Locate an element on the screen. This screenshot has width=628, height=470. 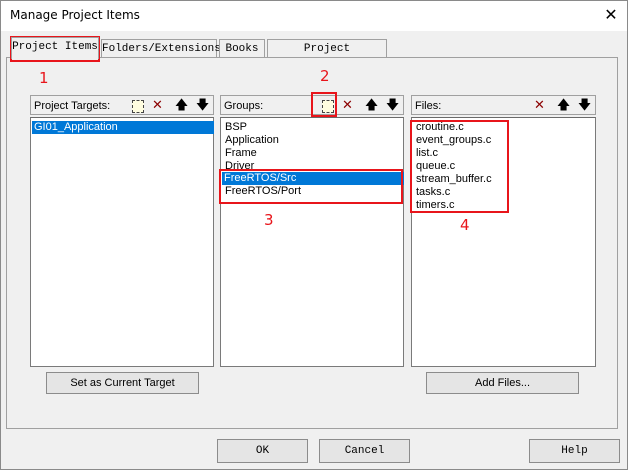
help-button: Help is located at coordinates (574, 451).